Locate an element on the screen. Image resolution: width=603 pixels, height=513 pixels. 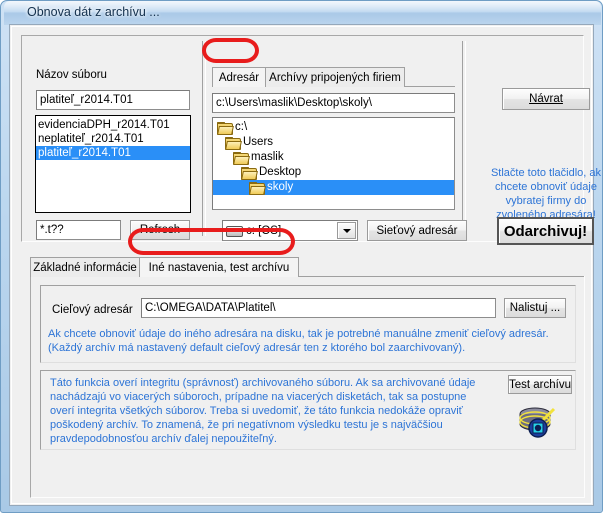
file-mask-input is located at coordinates (78, 230).